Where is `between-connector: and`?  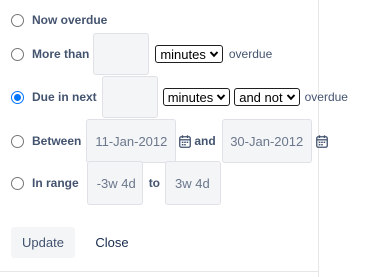
between-connector: and is located at coordinates (205, 141).